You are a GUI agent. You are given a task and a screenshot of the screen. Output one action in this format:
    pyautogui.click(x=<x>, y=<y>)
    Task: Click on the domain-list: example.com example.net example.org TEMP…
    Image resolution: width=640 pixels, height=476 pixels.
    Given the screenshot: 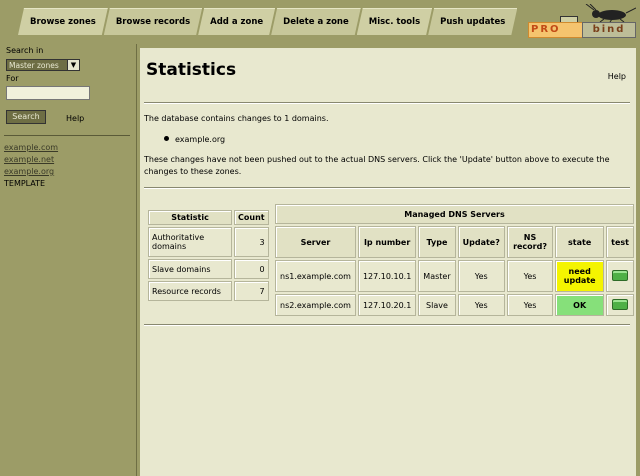 What is the action you would take?
    pyautogui.click(x=31, y=166)
    